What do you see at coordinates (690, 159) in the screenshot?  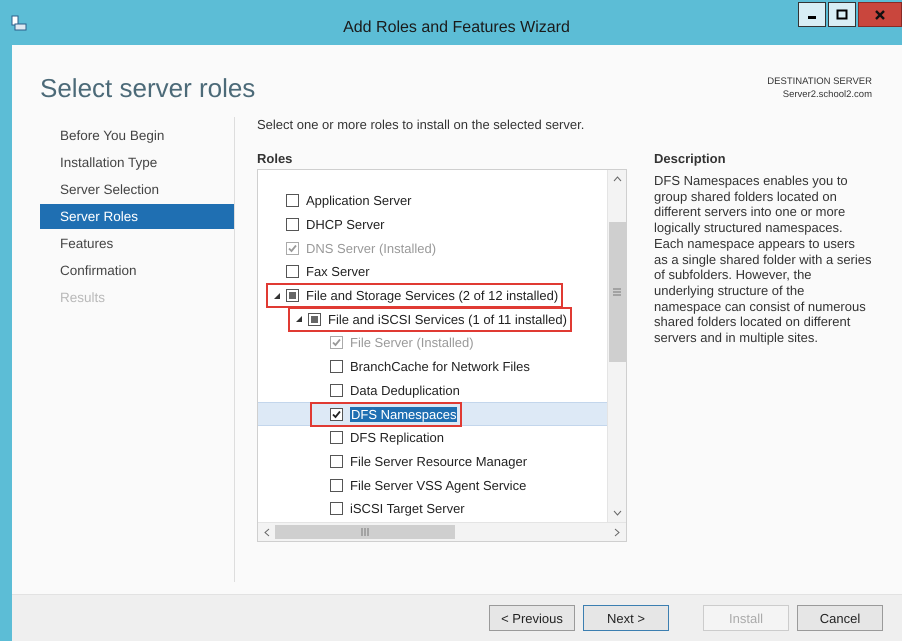 I see `description-heading: Description` at bounding box center [690, 159].